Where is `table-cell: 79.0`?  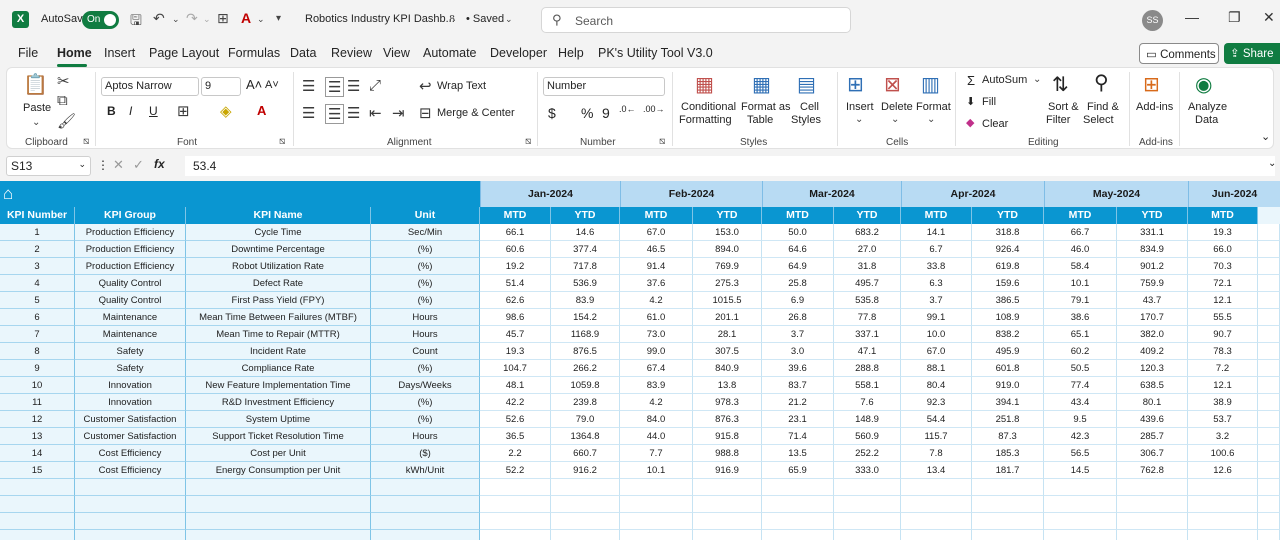
table-cell: 79.0 is located at coordinates (585, 419).